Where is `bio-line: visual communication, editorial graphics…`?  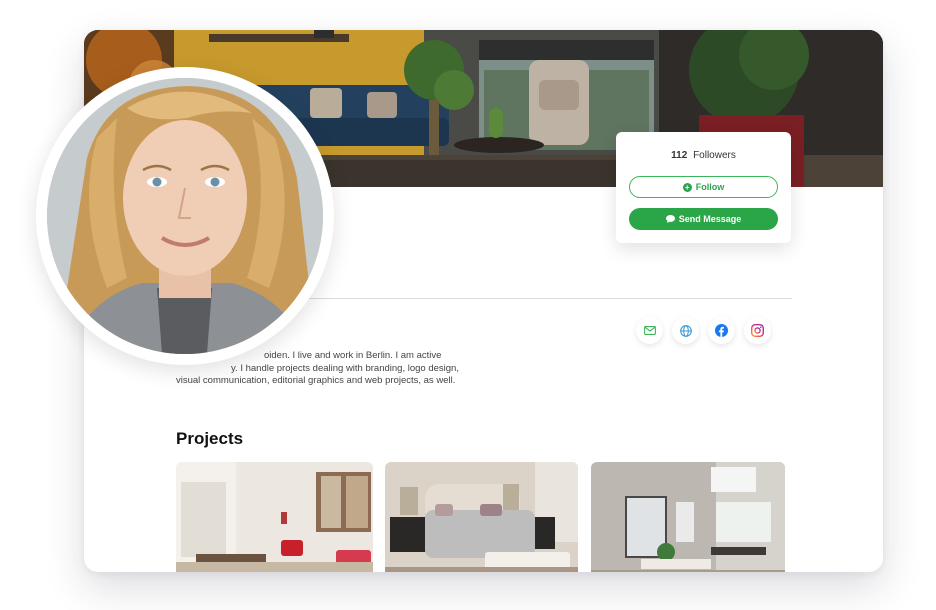
bio-line: visual communication, editorial graphics… is located at coordinates (316, 381).